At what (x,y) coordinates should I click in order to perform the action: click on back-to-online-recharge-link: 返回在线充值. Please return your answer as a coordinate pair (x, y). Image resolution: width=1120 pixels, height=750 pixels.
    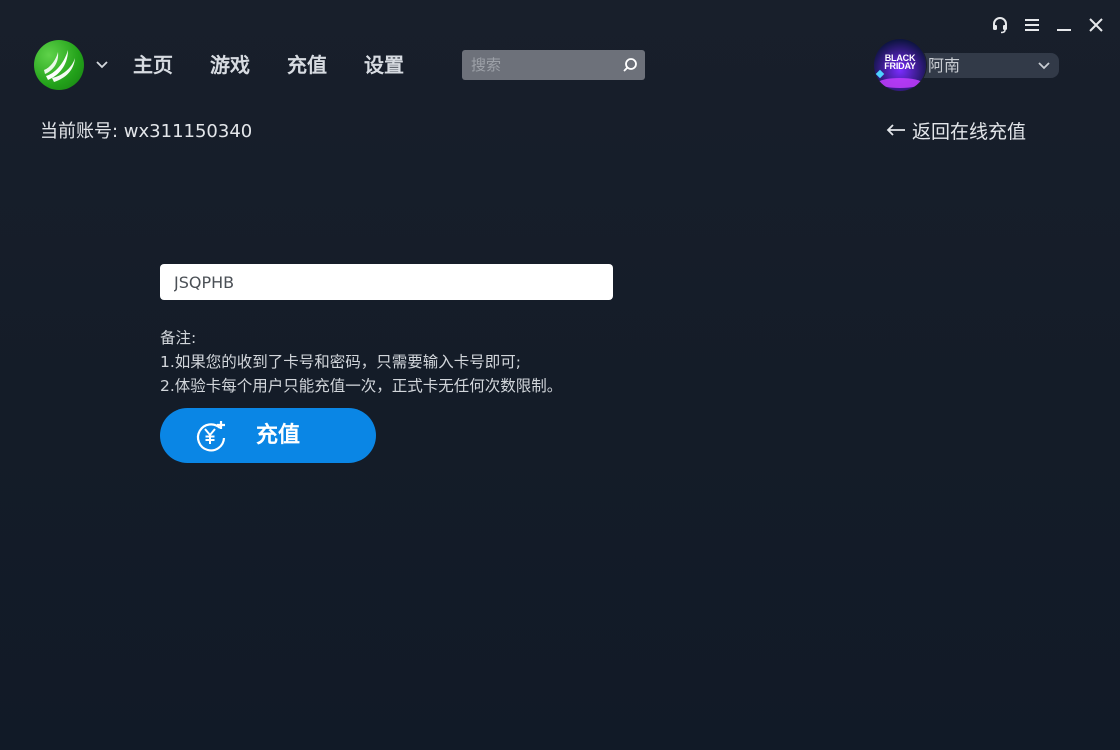
    Looking at the image, I should click on (956, 132).